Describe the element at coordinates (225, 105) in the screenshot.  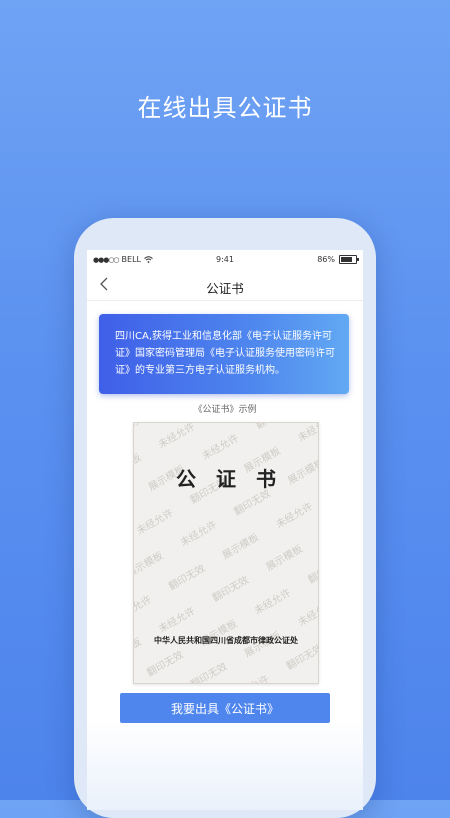
I see `promo-headline: 在线出具公证书` at that location.